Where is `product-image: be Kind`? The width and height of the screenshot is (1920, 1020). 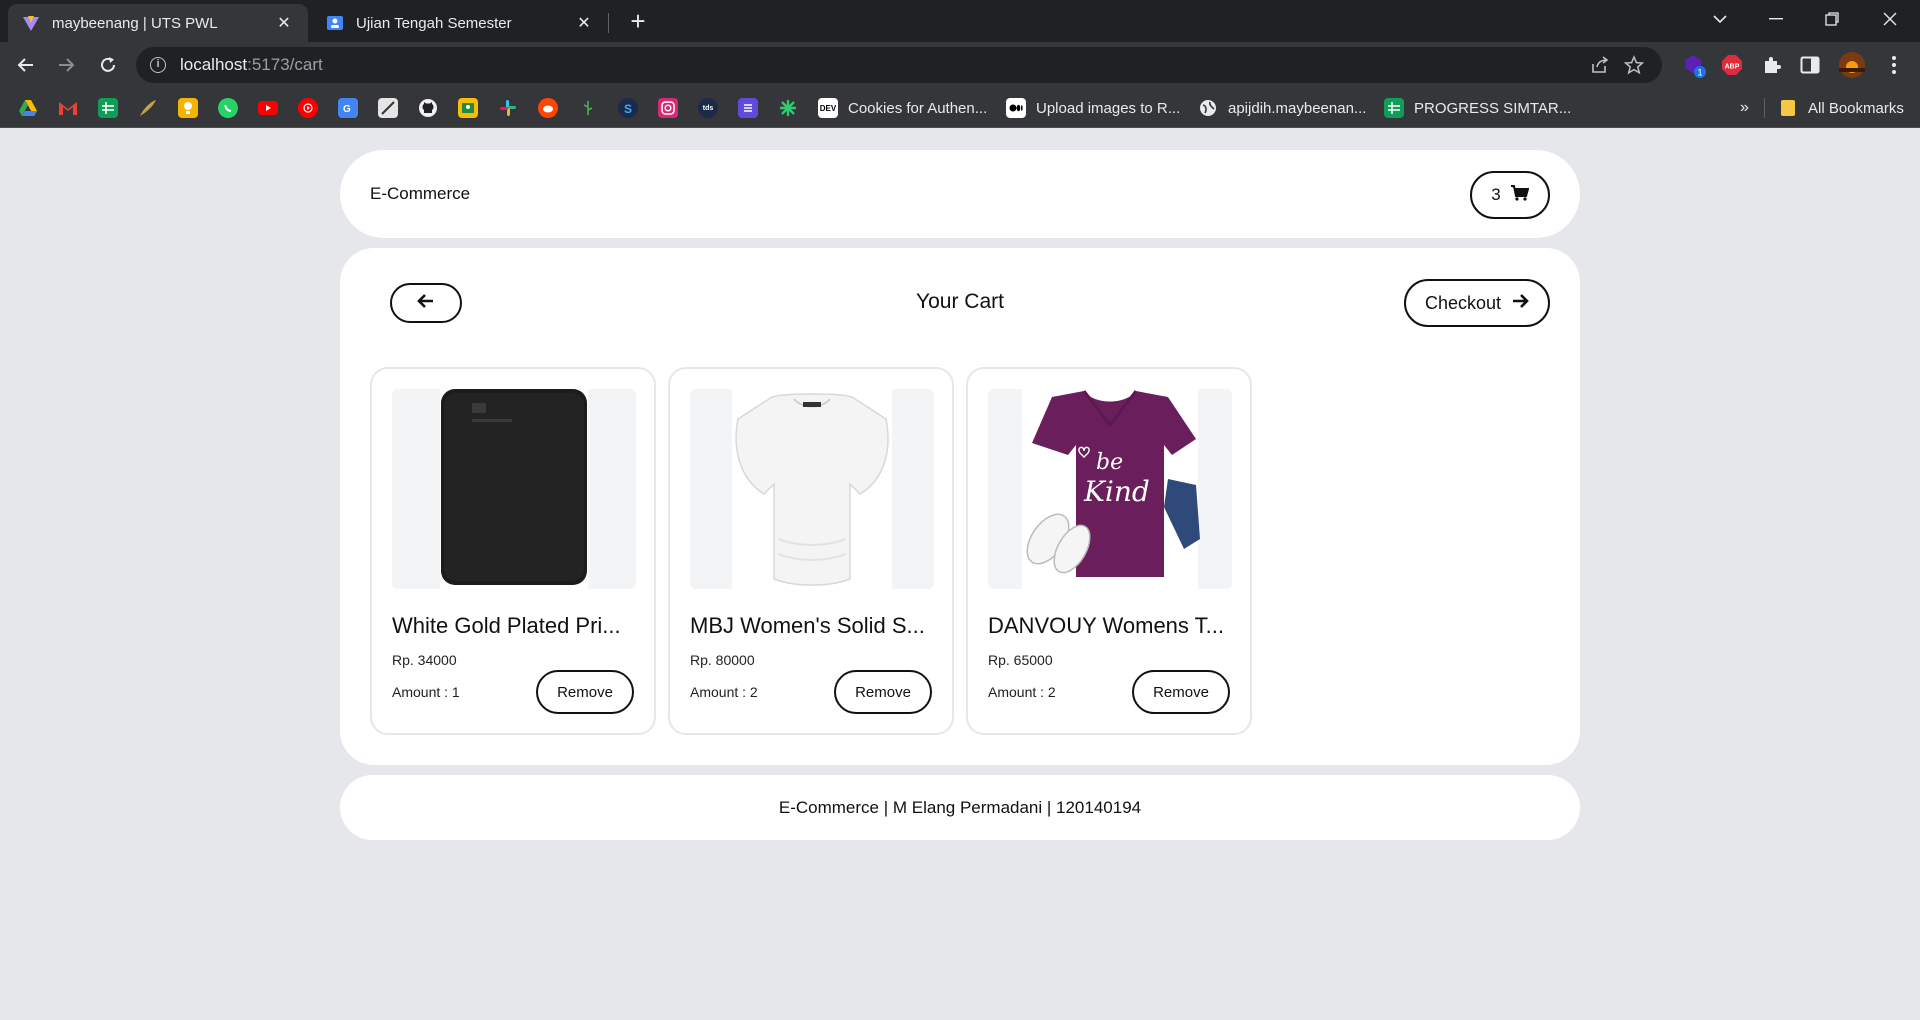
product-image: be Kind is located at coordinates (1110, 489).